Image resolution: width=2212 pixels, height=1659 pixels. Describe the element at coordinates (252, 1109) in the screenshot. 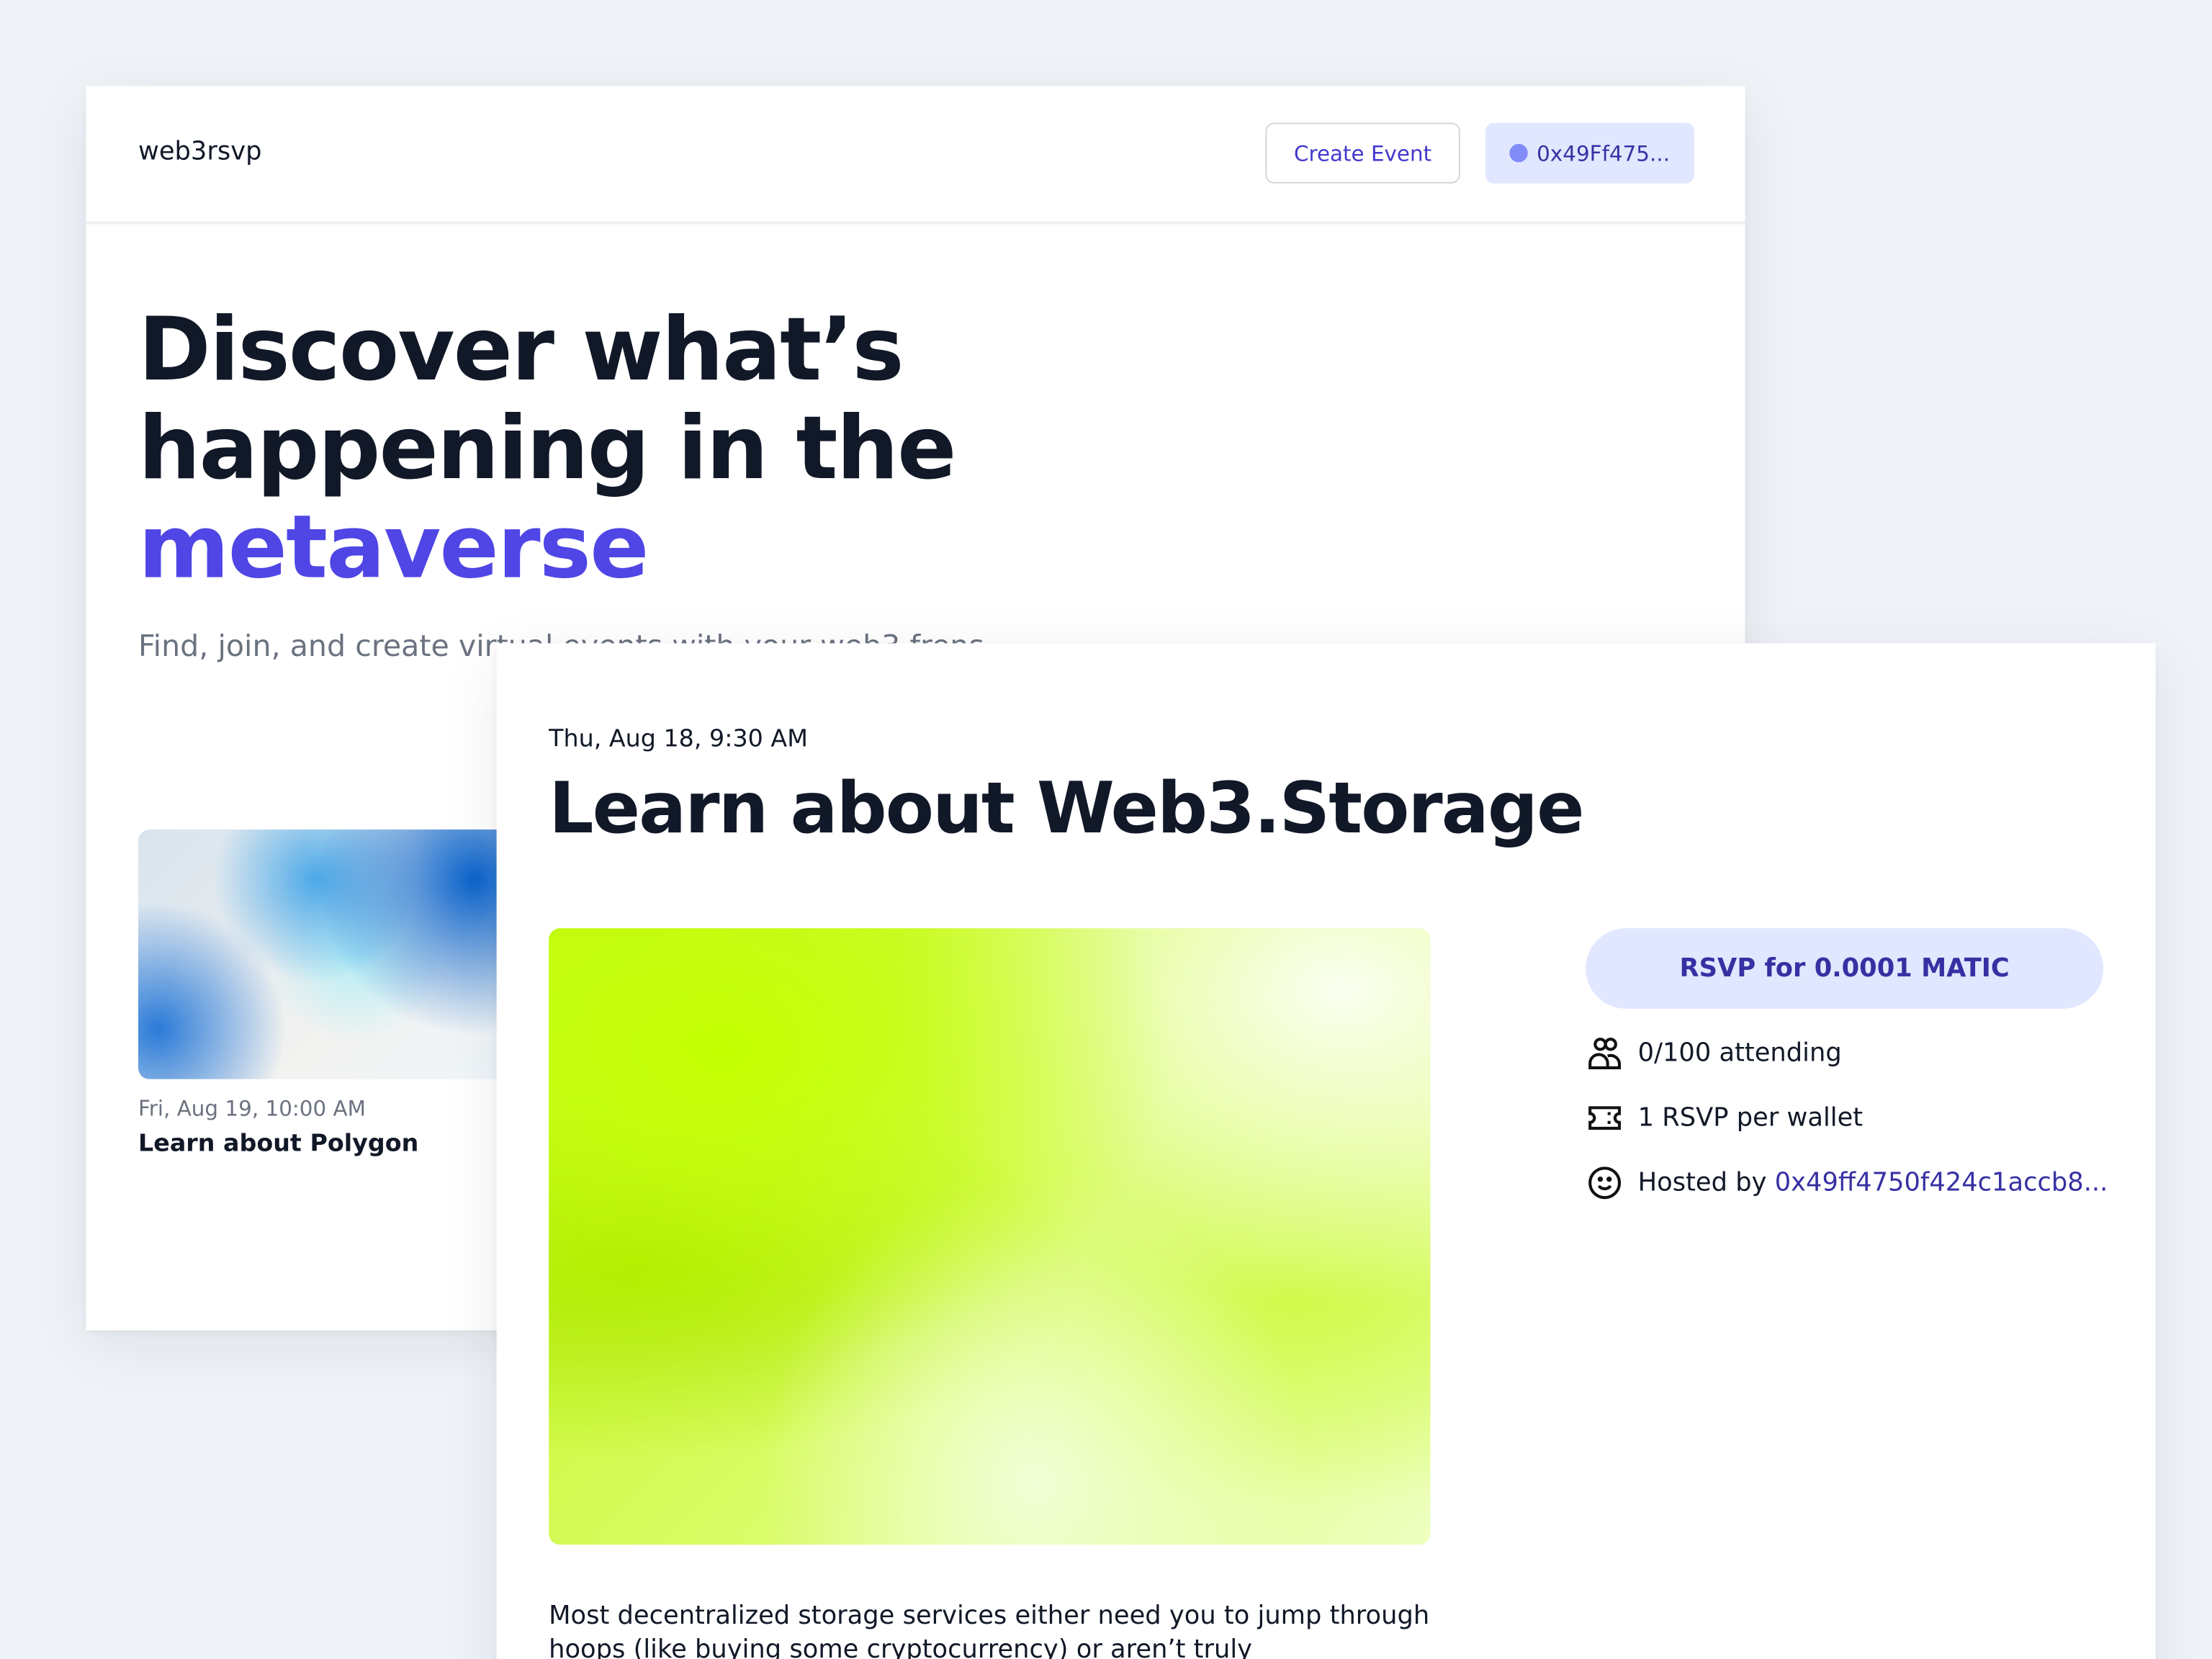

I see `event-date: Fri, Aug 19, 10:00 AM` at that location.